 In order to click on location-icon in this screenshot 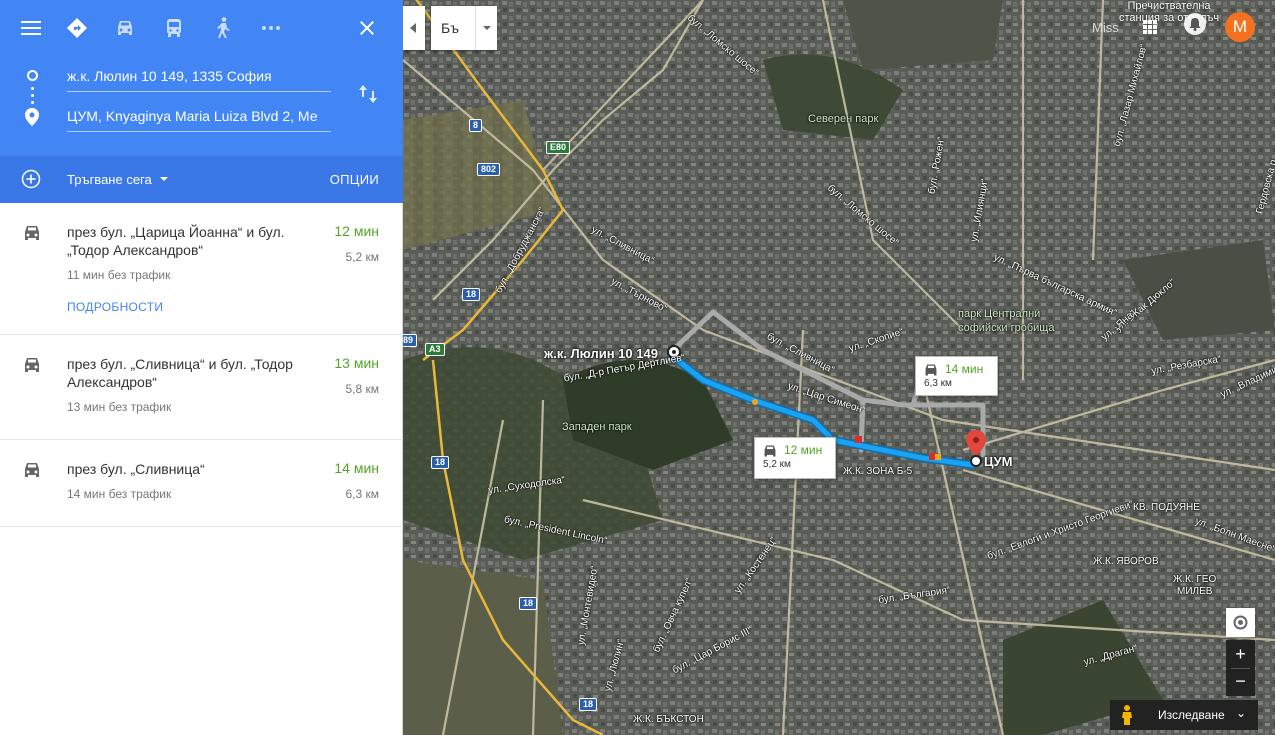, I will do `click(1240, 622)`.